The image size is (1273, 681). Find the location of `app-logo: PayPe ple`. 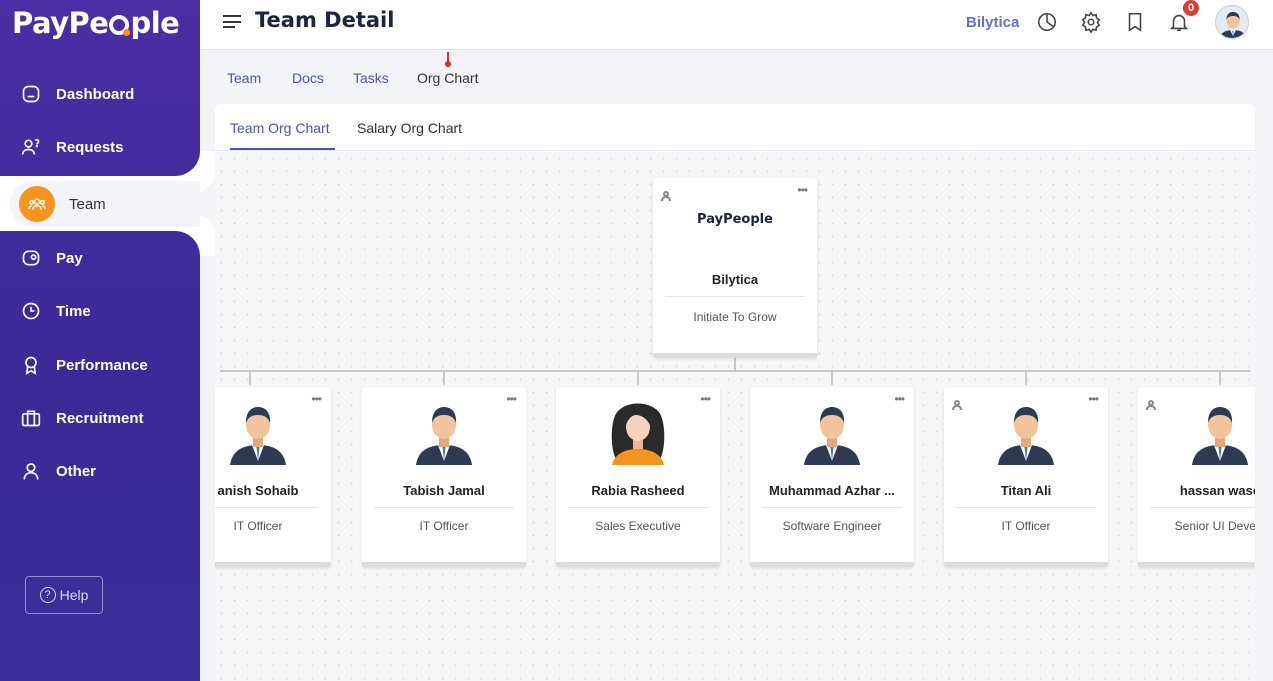

app-logo: PayPe ple is located at coordinates (96, 23).